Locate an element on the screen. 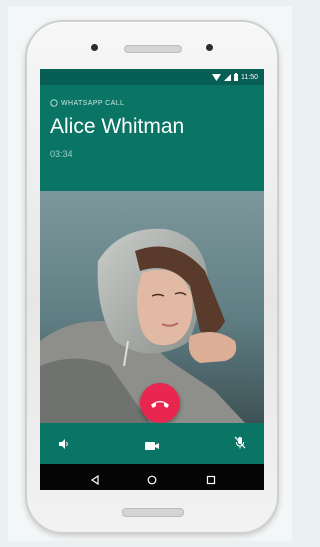  status-bar: 11:50 is located at coordinates (152, 77).